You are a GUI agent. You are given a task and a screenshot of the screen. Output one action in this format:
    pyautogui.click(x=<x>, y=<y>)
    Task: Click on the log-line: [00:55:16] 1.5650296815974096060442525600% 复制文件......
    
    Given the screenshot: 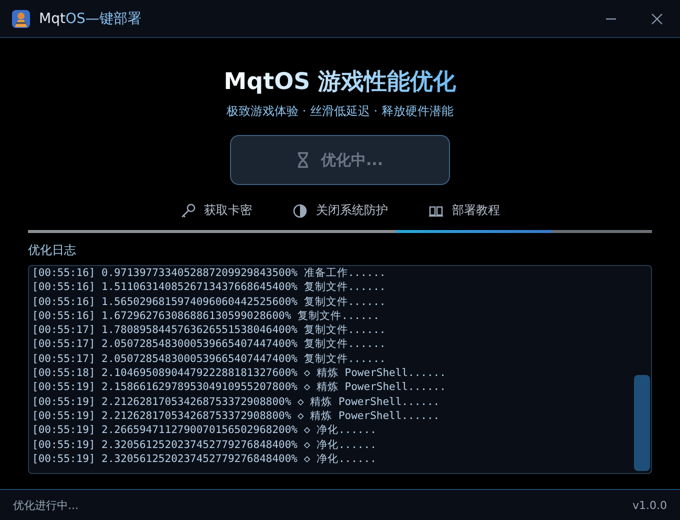 What is the action you would take?
    pyautogui.click(x=209, y=301)
    